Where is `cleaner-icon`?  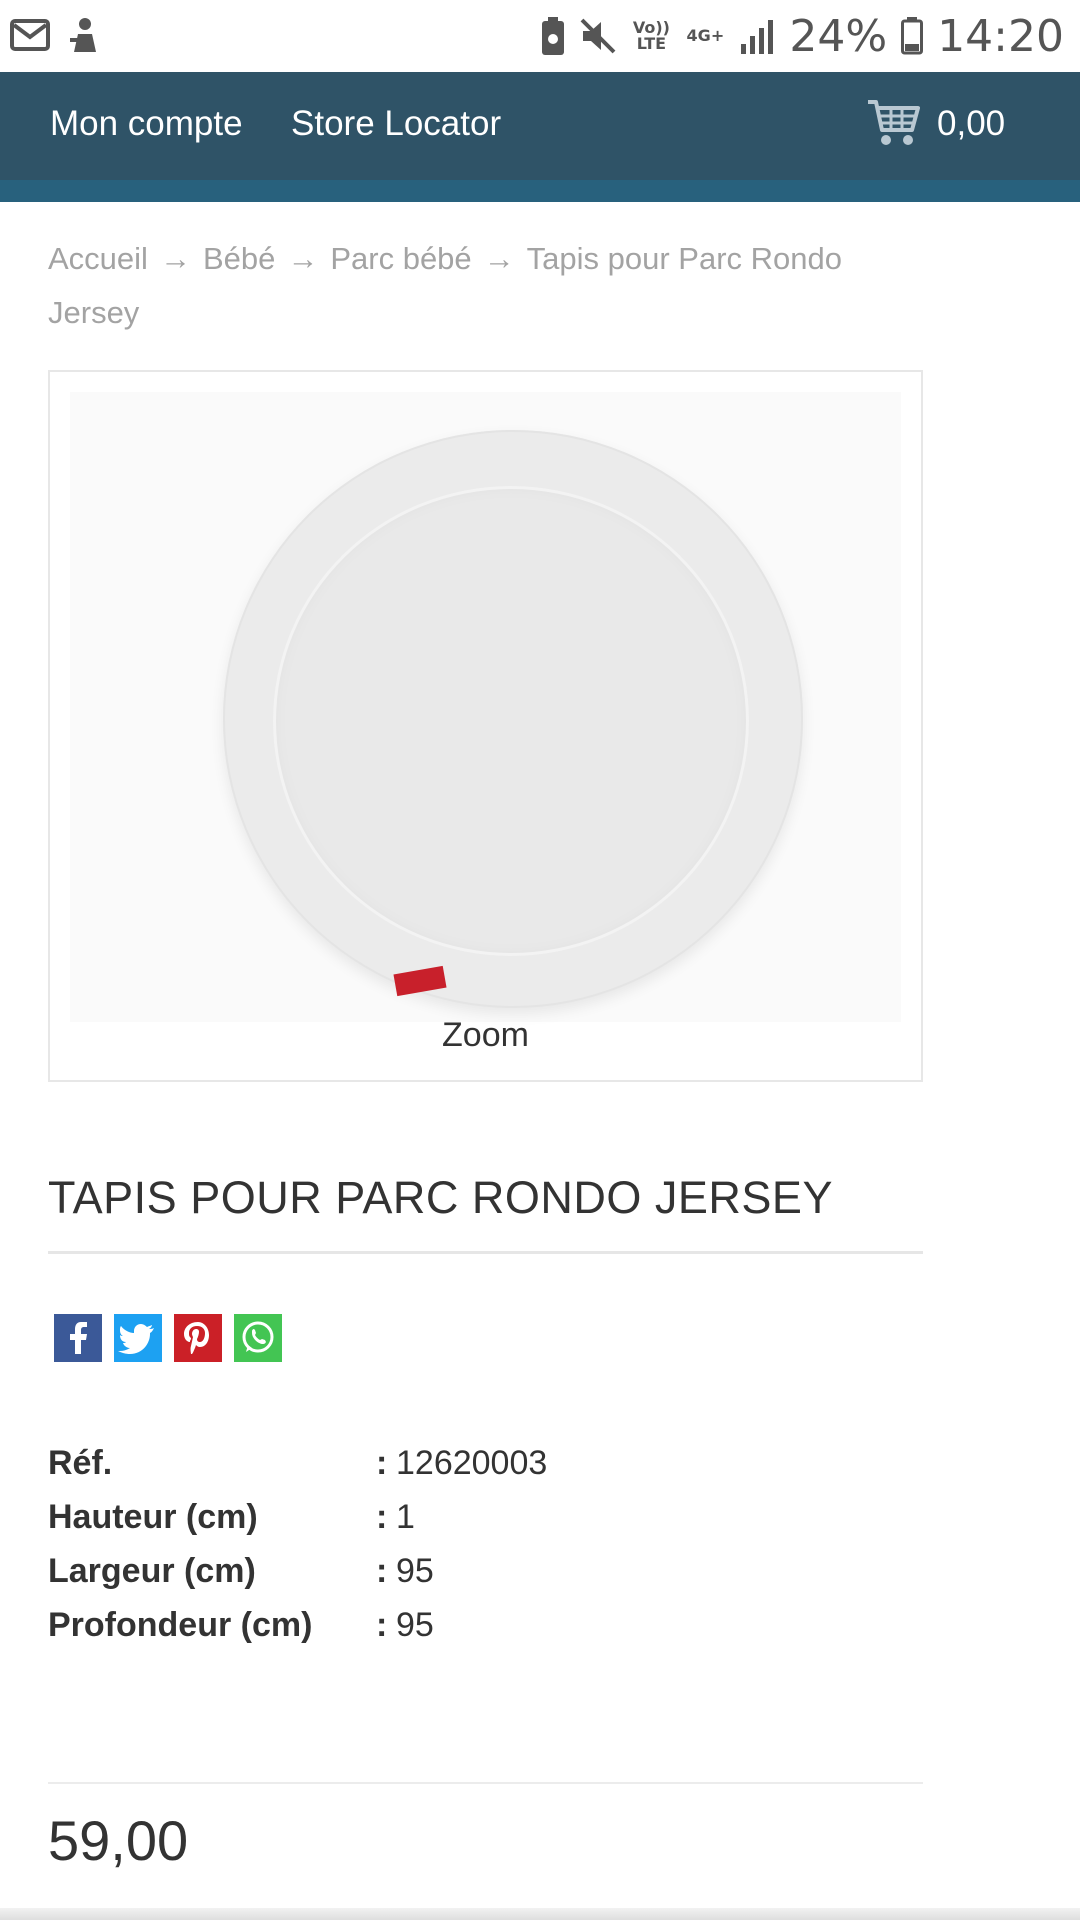 cleaner-icon is located at coordinates (83, 35).